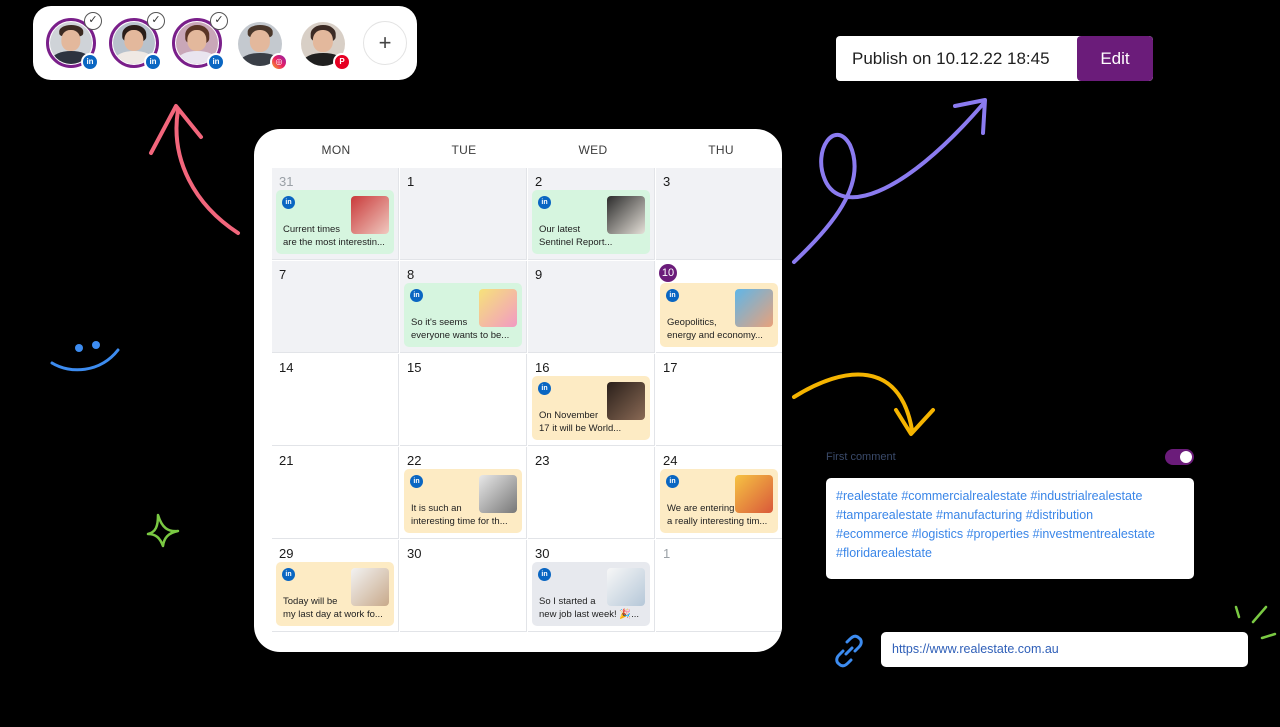  What do you see at coordinates (335, 400) in the screenshot?
I see `calendar-day-cell: 14` at bounding box center [335, 400].